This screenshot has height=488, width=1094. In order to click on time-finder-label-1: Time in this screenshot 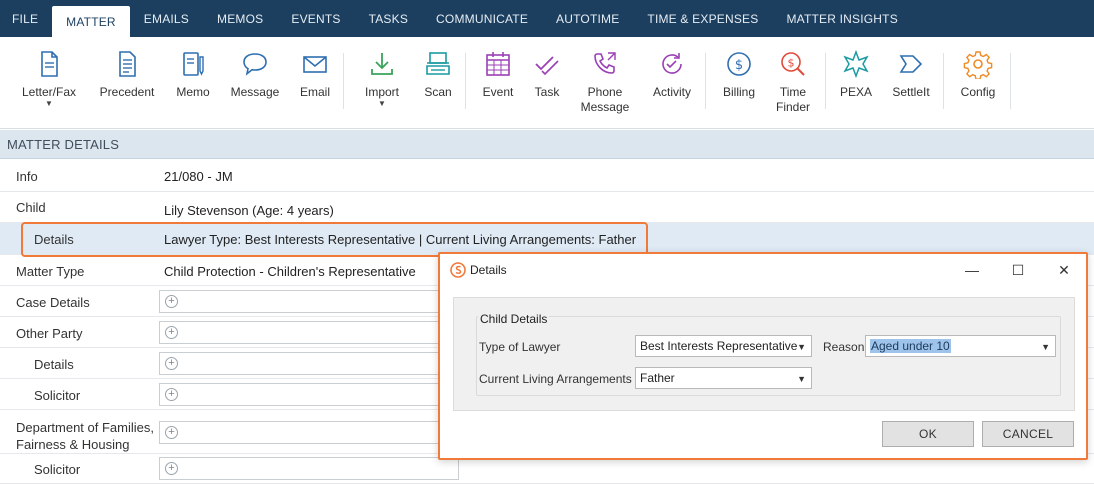, I will do `click(793, 92)`.